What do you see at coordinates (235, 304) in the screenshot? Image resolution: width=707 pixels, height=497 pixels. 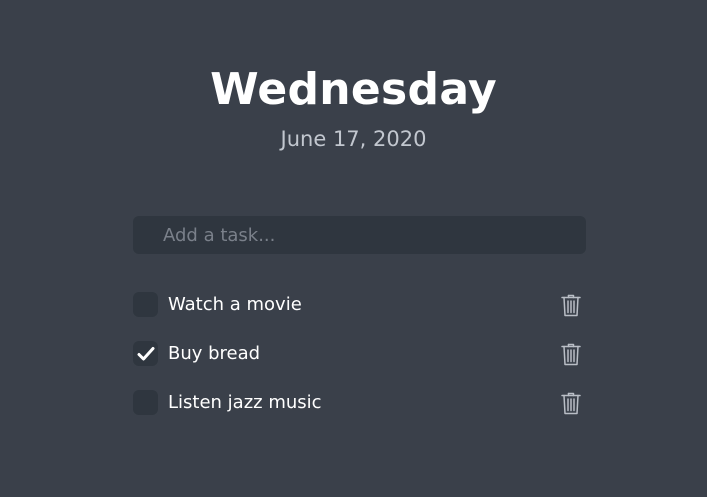 I see `task-label: Watch a movie` at bounding box center [235, 304].